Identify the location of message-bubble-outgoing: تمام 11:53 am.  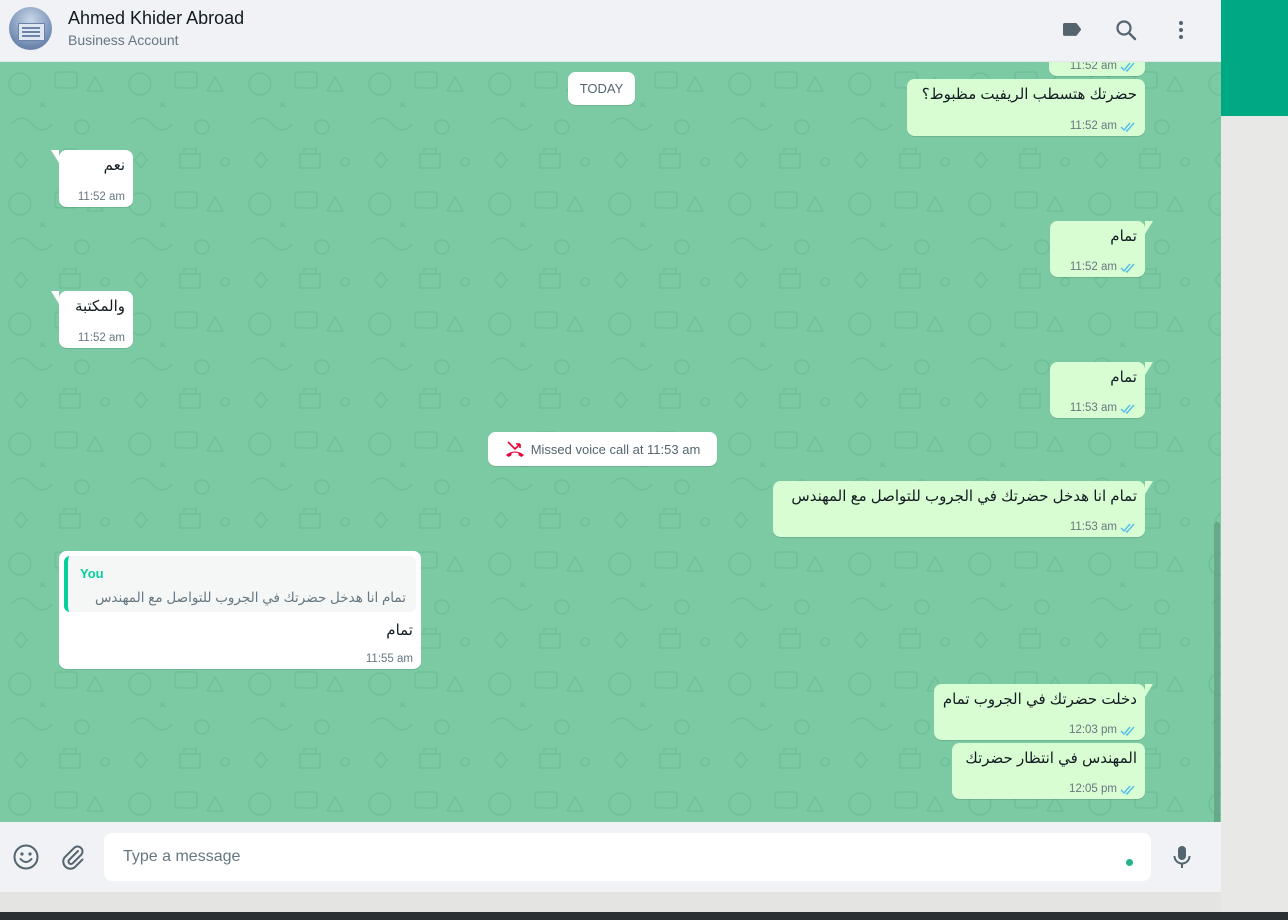
(1101, 390).